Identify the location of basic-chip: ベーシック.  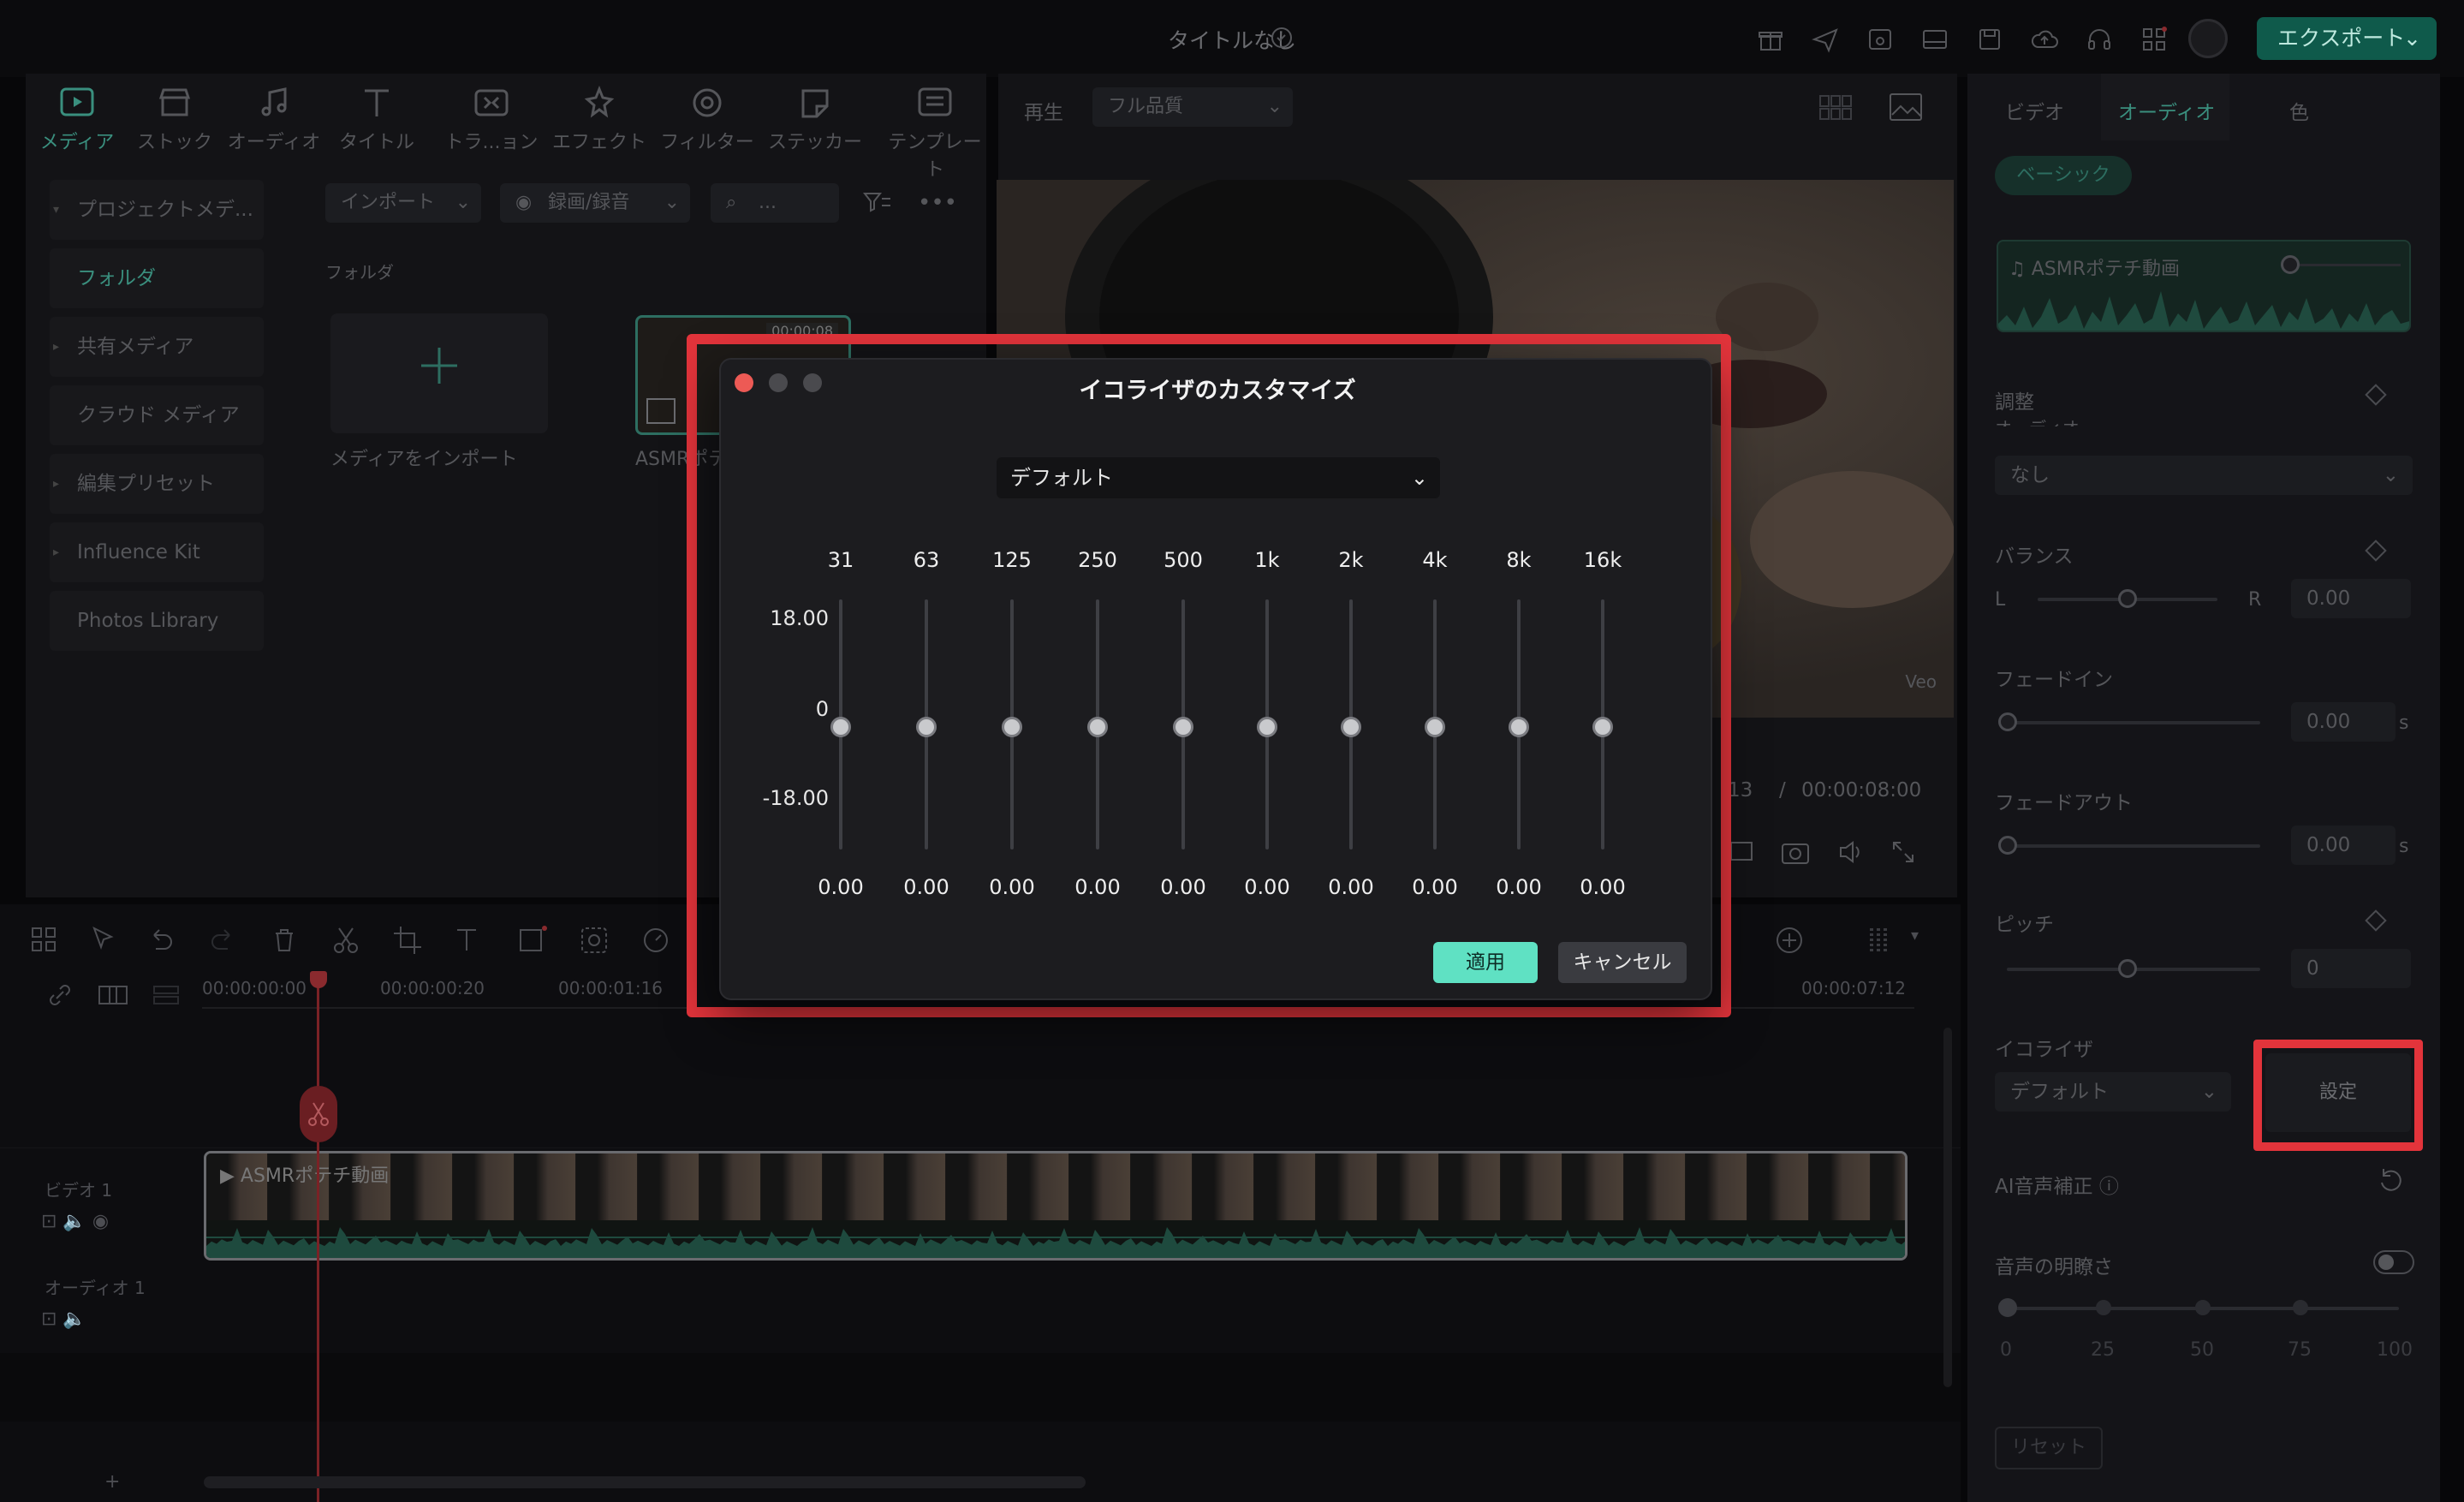
(2064, 175).